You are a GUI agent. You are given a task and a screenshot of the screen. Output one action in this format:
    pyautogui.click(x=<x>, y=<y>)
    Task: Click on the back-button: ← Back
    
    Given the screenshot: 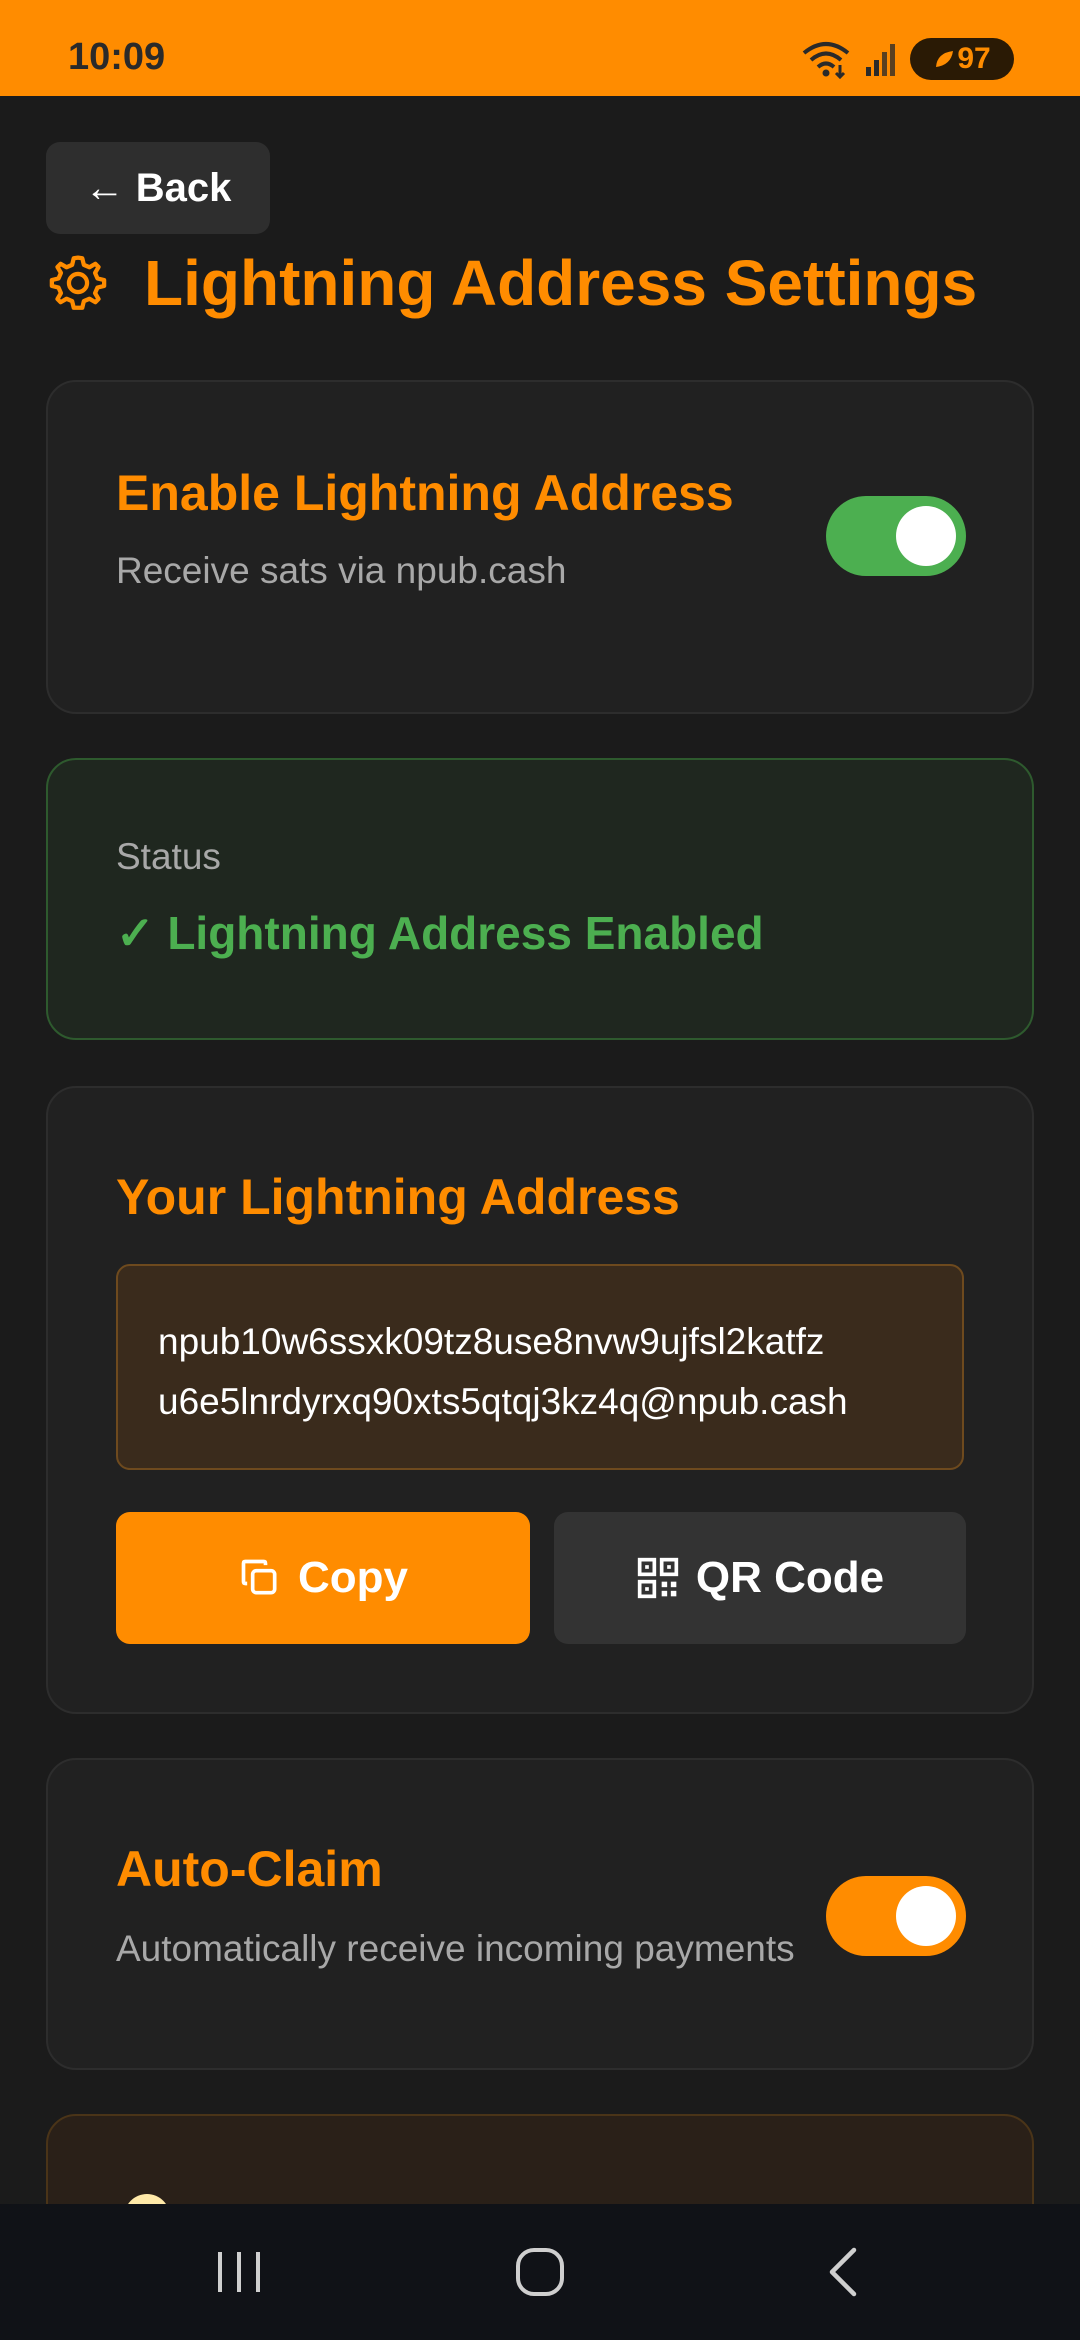 What is the action you would take?
    pyautogui.click(x=158, y=188)
    